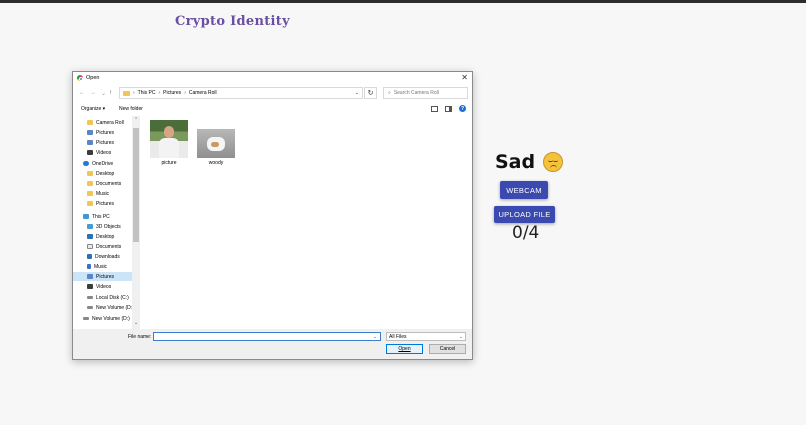  What do you see at coordinates (101, 216) in the screenshot?
I see `nav-item-label: This PC` at bounding box center [101, 216].